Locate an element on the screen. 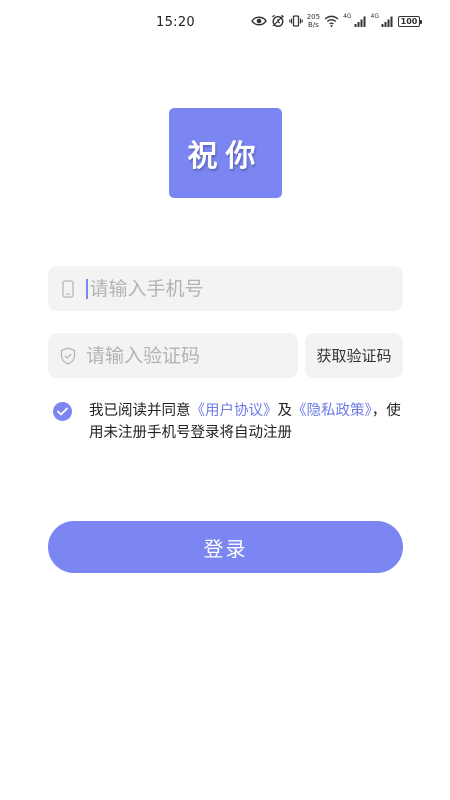 This screenshot has height=800, width=450. check-icon is located at coordinates (62, 411).